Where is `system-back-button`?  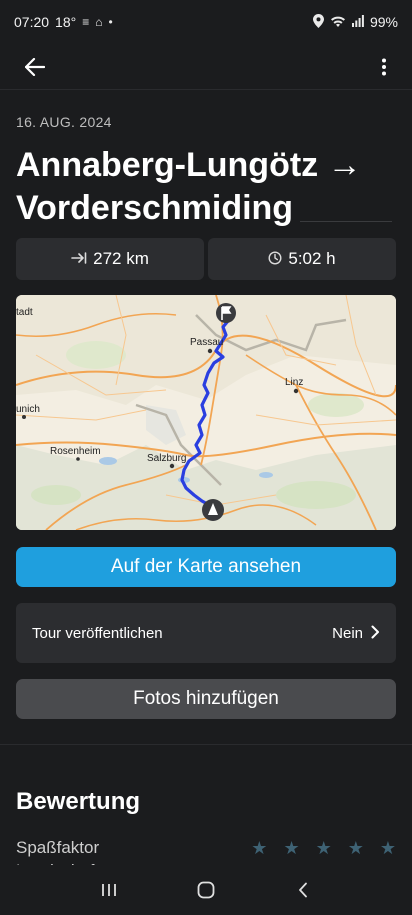
system-back-button is located at coordinates (303, 890).